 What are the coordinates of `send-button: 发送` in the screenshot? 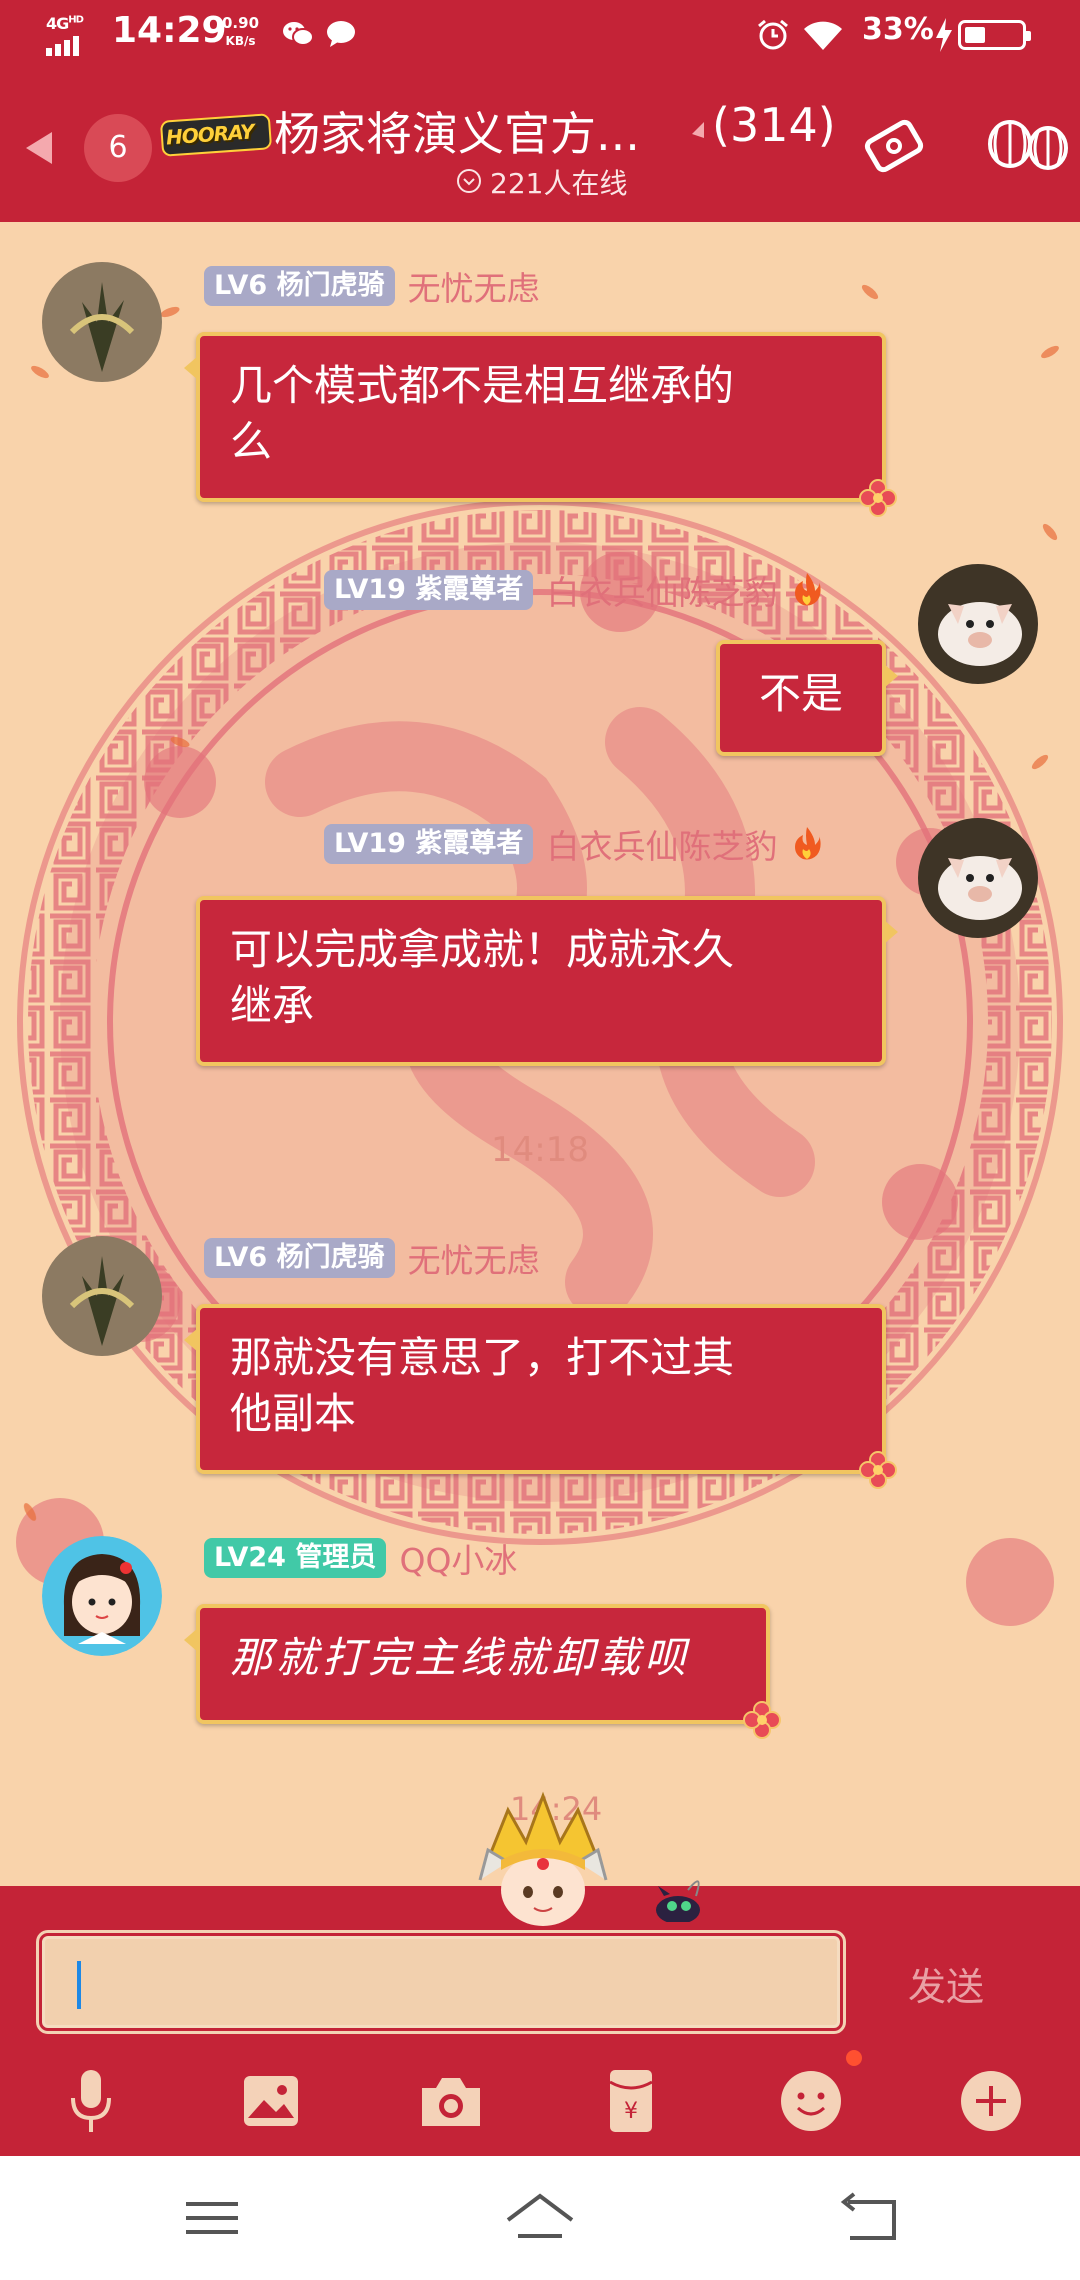 It's located at (946, 1983).